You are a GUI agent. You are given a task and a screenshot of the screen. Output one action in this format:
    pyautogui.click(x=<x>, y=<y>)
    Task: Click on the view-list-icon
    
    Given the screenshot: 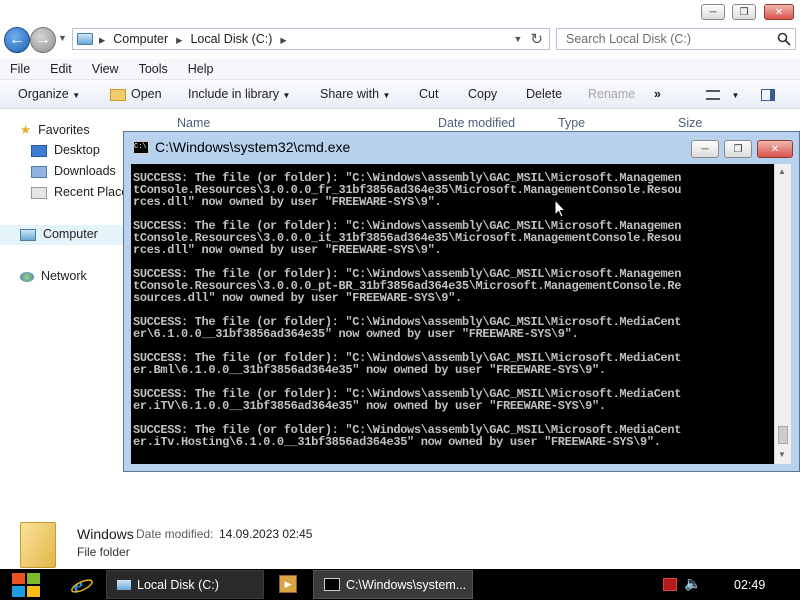 What is the action you would take?
    pyautogui.click(x=713, y=94)
    